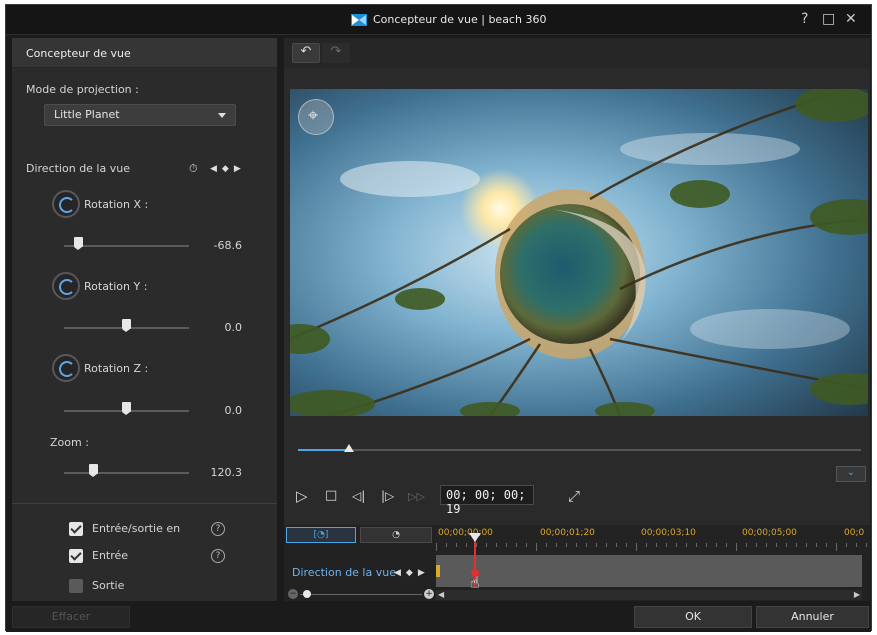 This screenshot has height=635, width=877. I want to click on ok-button: OK, so click(693, 617).